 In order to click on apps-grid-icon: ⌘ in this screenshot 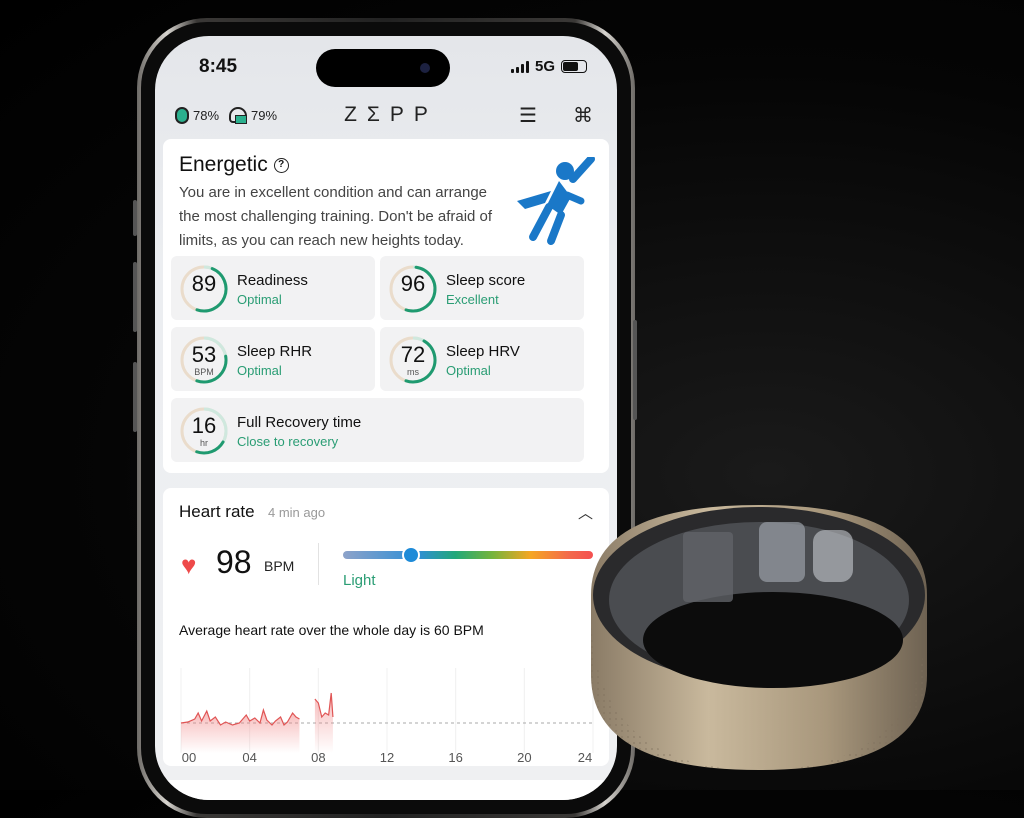, I will do `click(583, 115)`.